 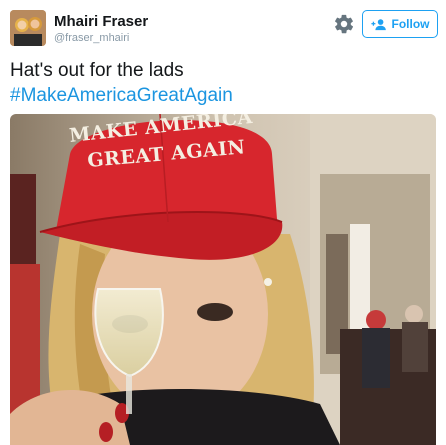 I want to click on avatar, so click(x=28, y=28).